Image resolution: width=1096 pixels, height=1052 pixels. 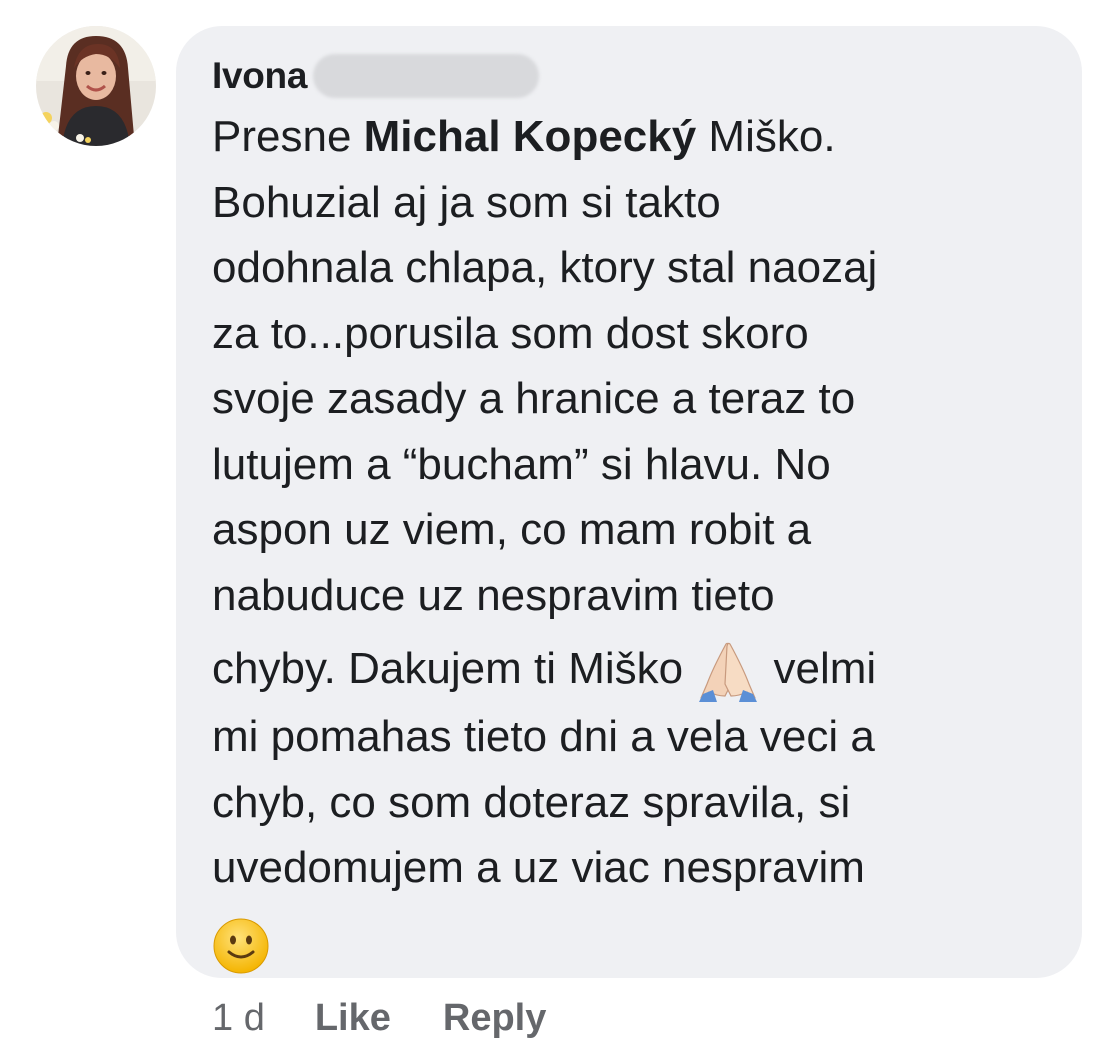 I want to click on comment-line: chyb, co som doteraz spravila, si, so click(x=531, y=802).